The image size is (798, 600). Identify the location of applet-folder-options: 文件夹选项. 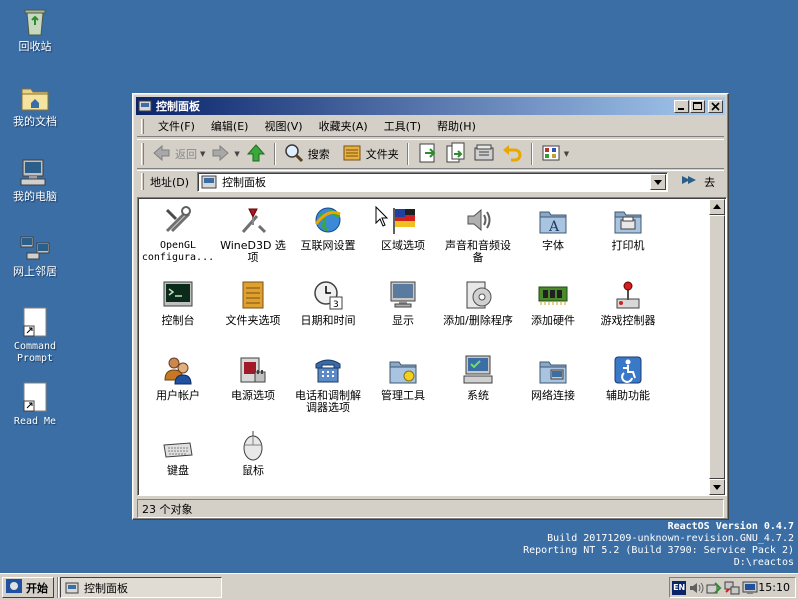
(253, 303).